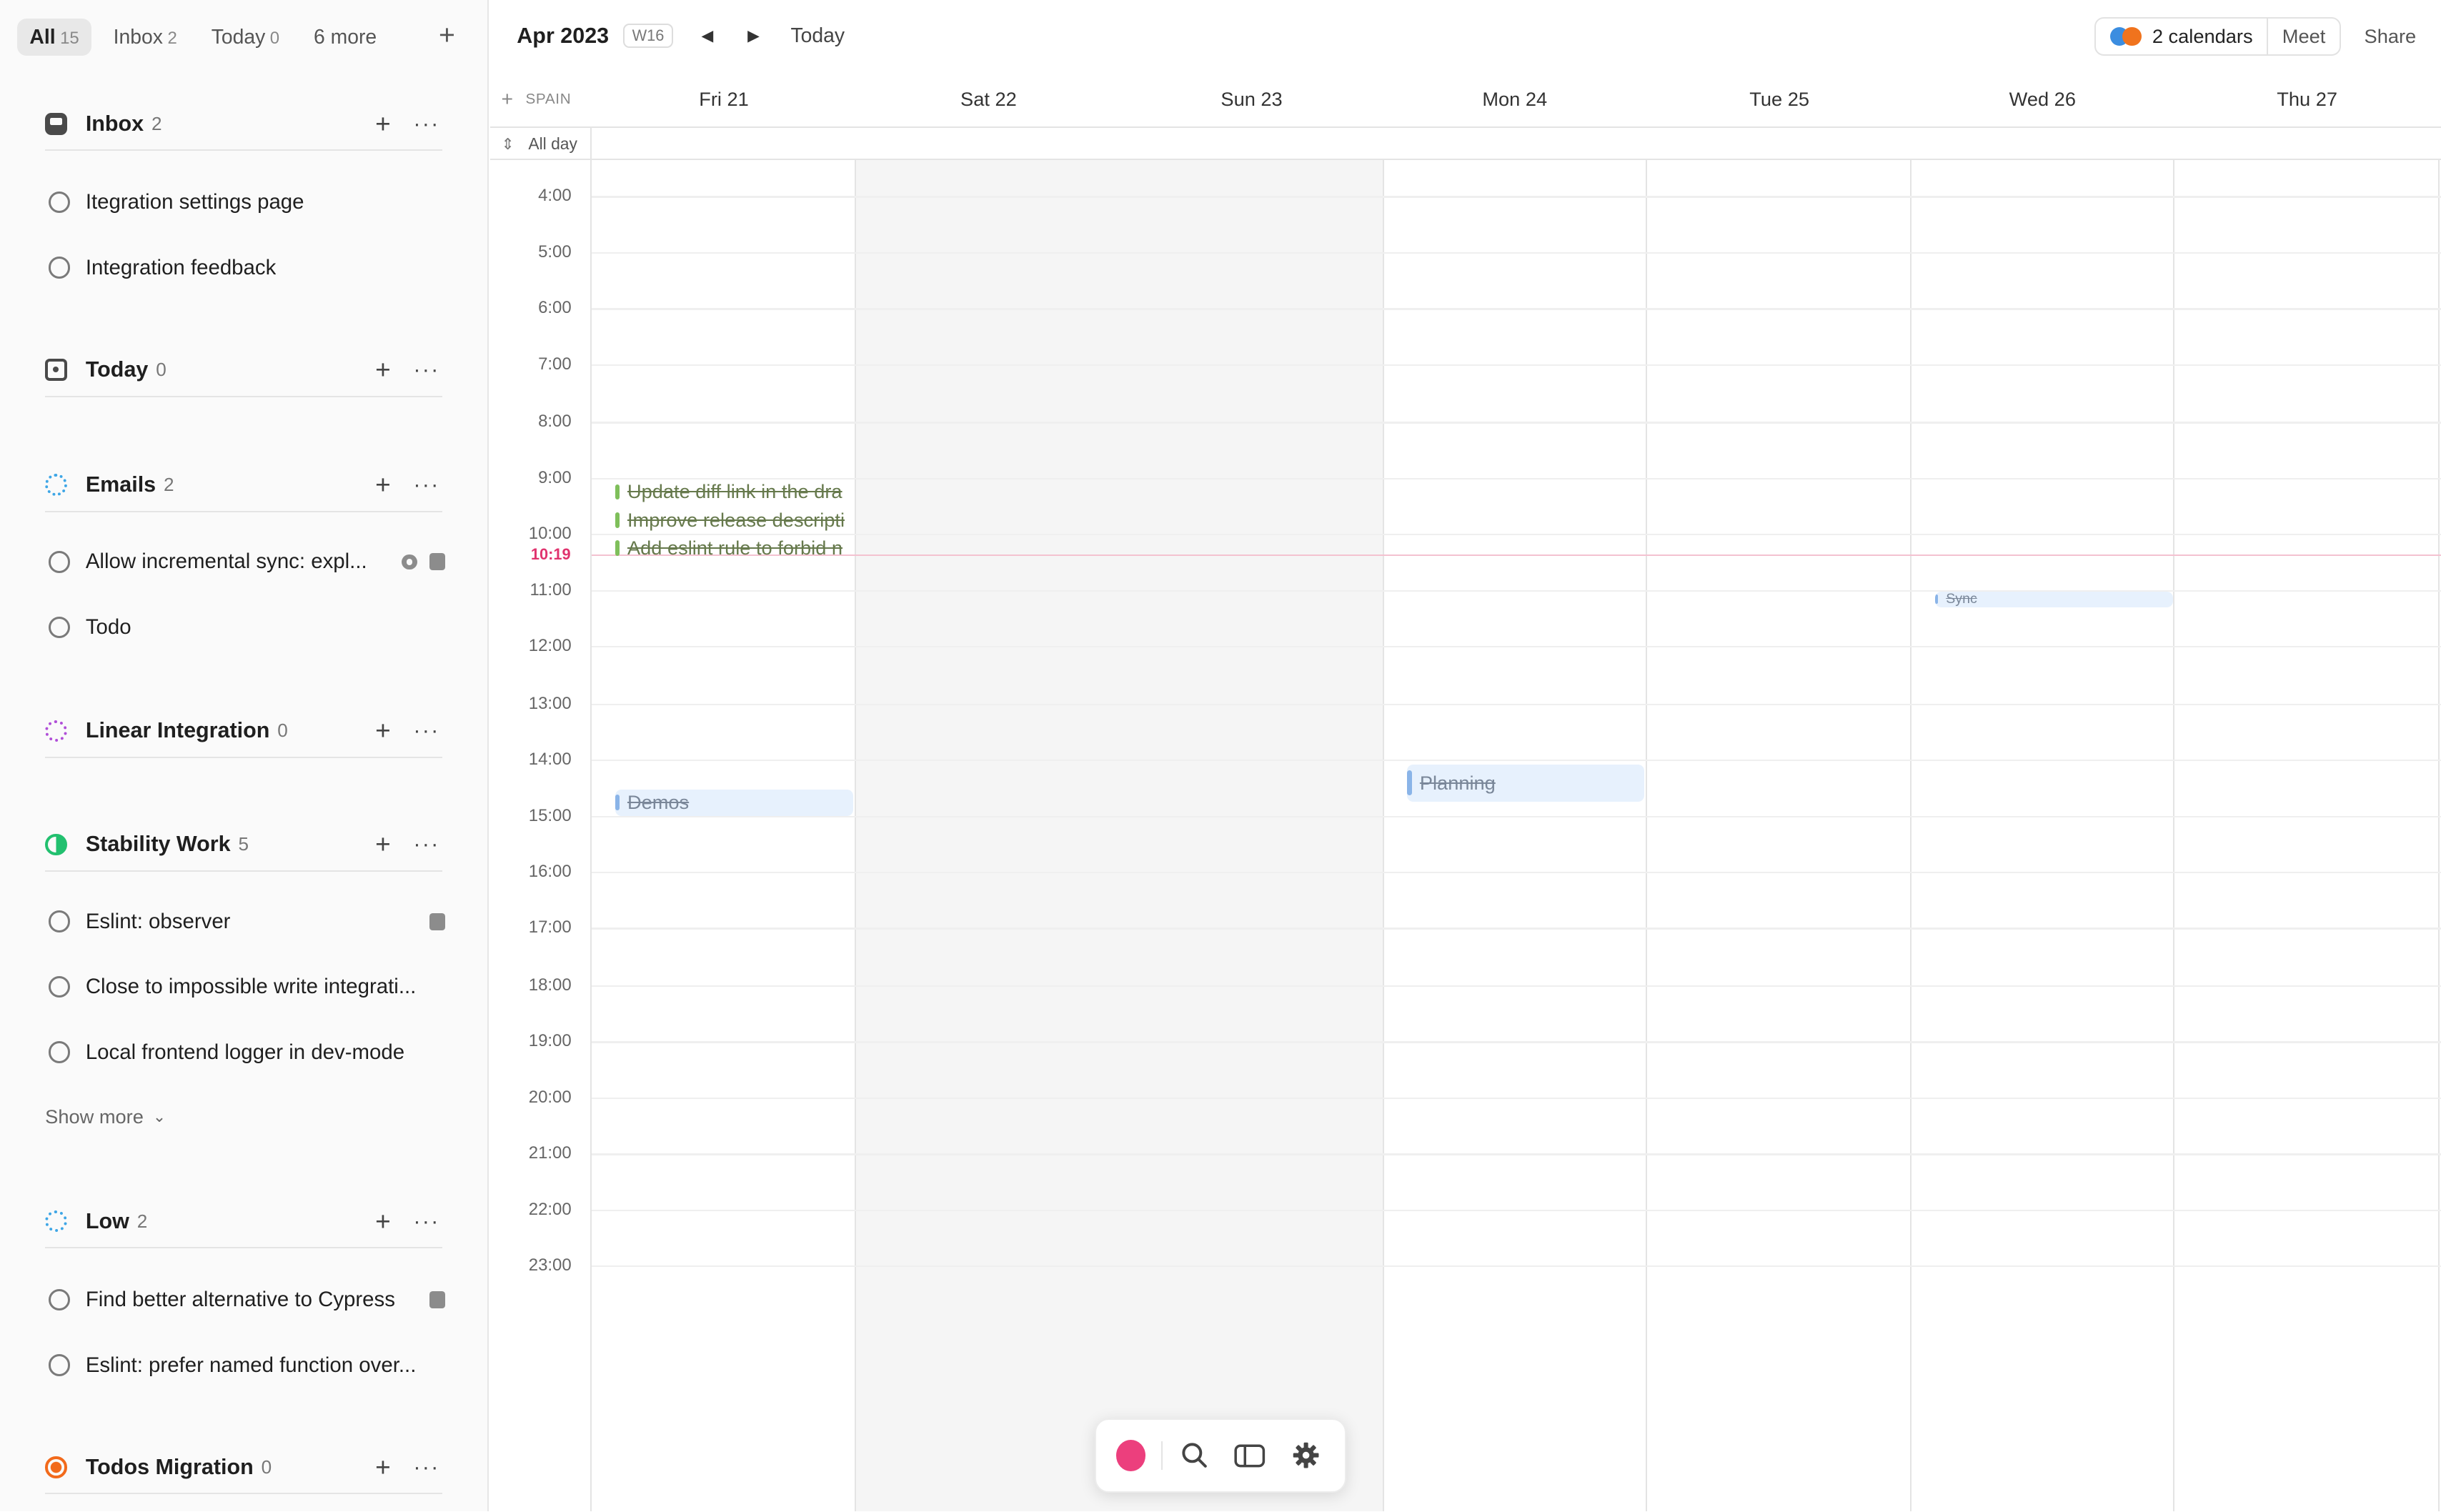 Image resolution: width=2441 pixels, height=1512 pixels. Describe the element at coordinates (54, 38) in the screenshot. I see `tab-all: All 15` at that location.